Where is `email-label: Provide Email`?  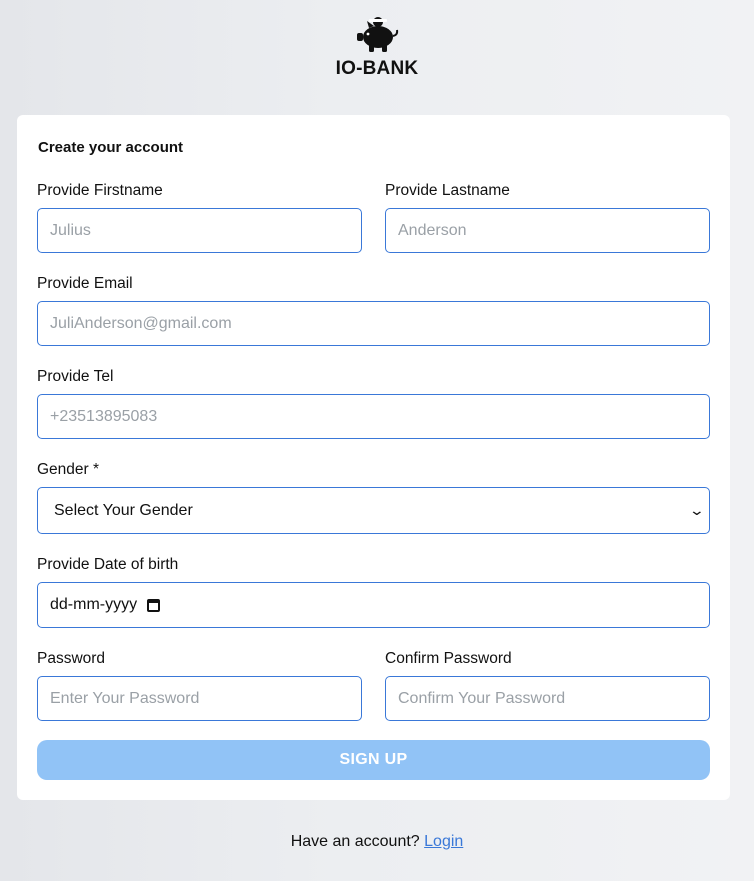
email-label: Provide Email is located at coordinates (85, 283).